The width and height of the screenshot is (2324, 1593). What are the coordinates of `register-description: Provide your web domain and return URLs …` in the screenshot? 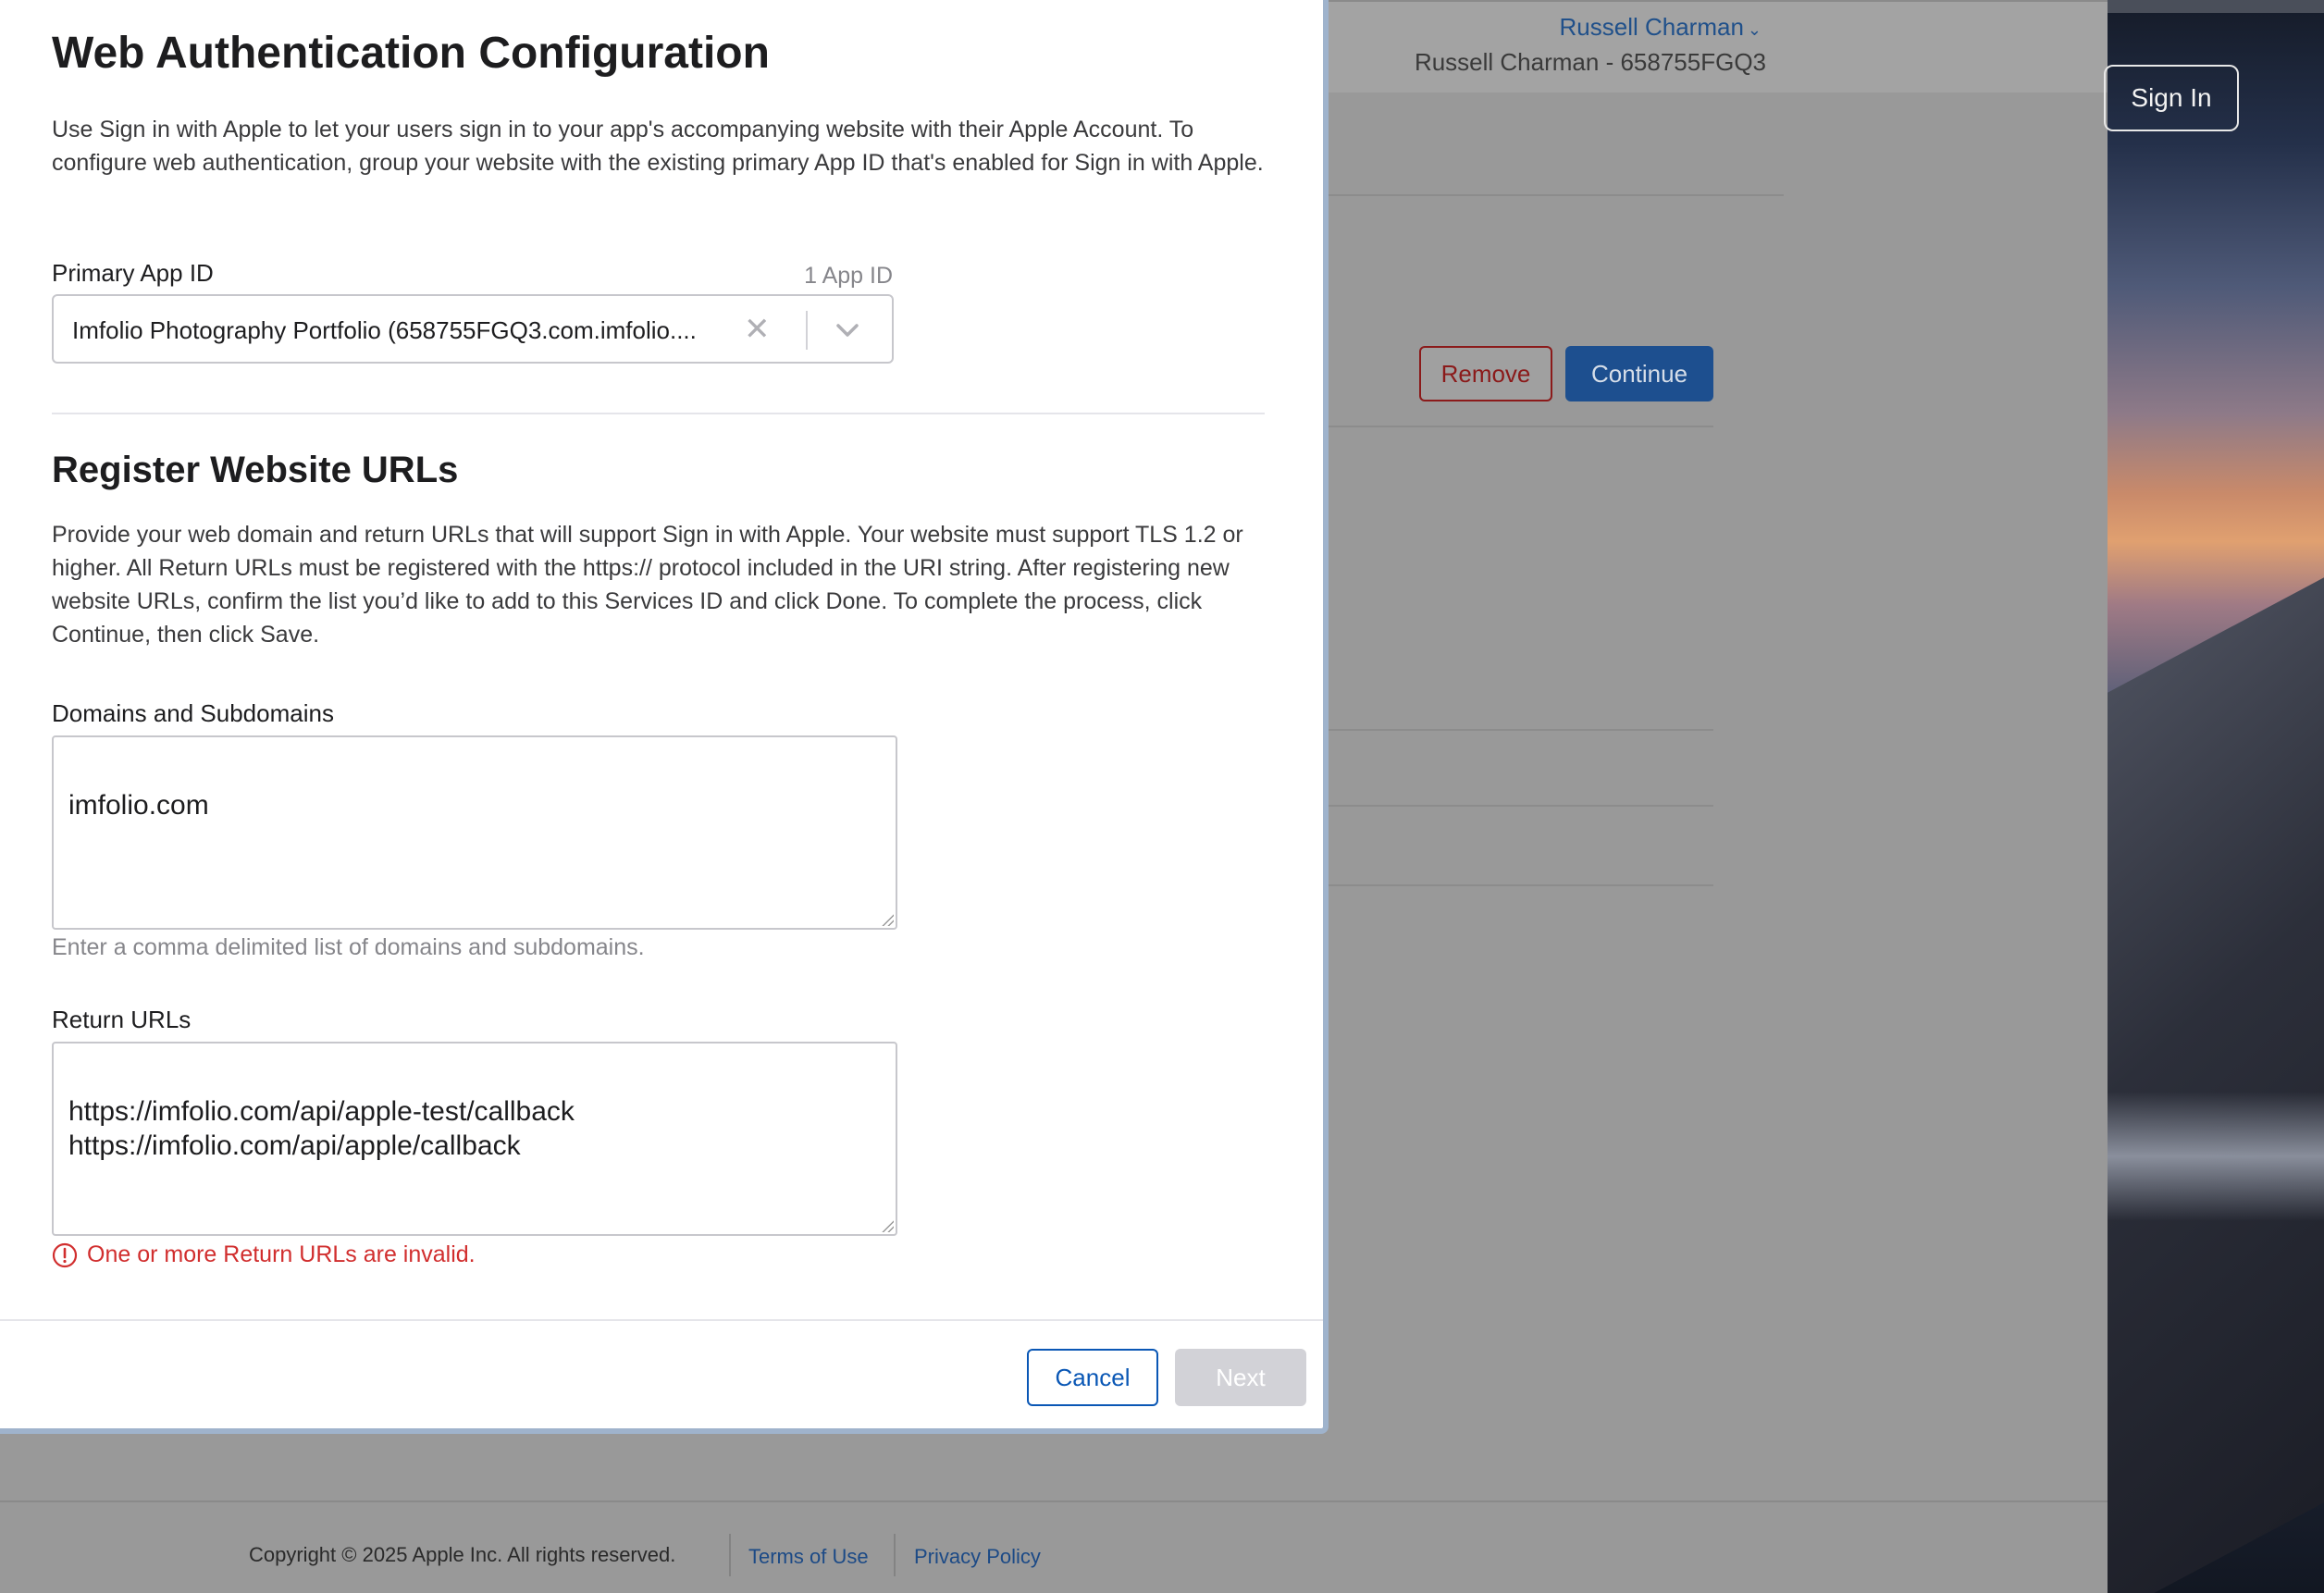 It's located at (647, 585).